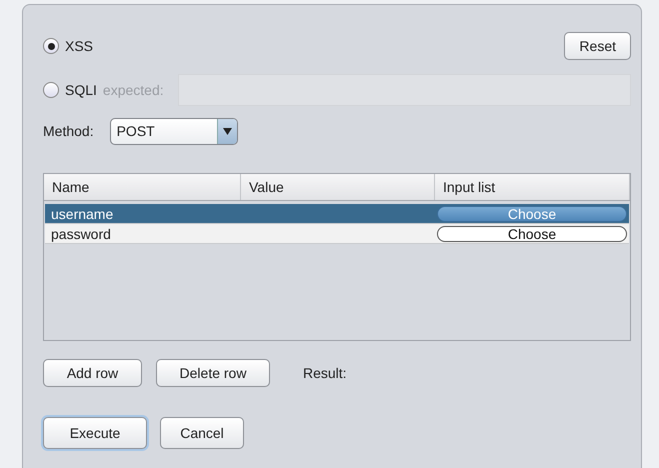 This screenshot has height=468, width=659. Describe the element at coordinates (532, 234) in the screenshot. I see `choose-button: Choose` at that location.